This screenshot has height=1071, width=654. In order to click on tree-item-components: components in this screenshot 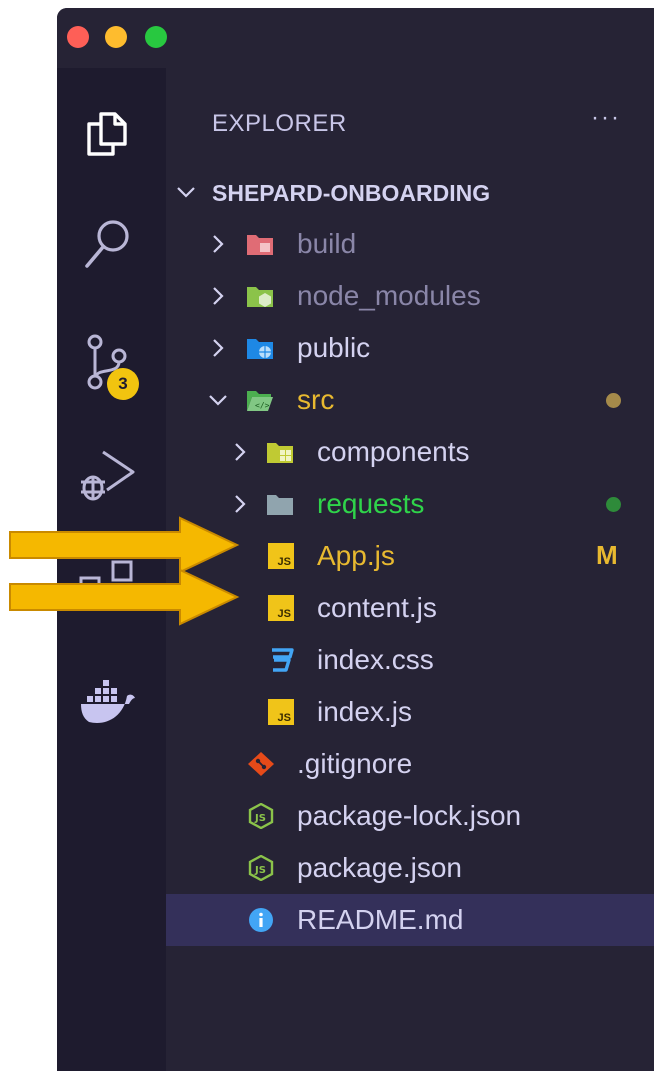, I will do `click(410, 452)`.